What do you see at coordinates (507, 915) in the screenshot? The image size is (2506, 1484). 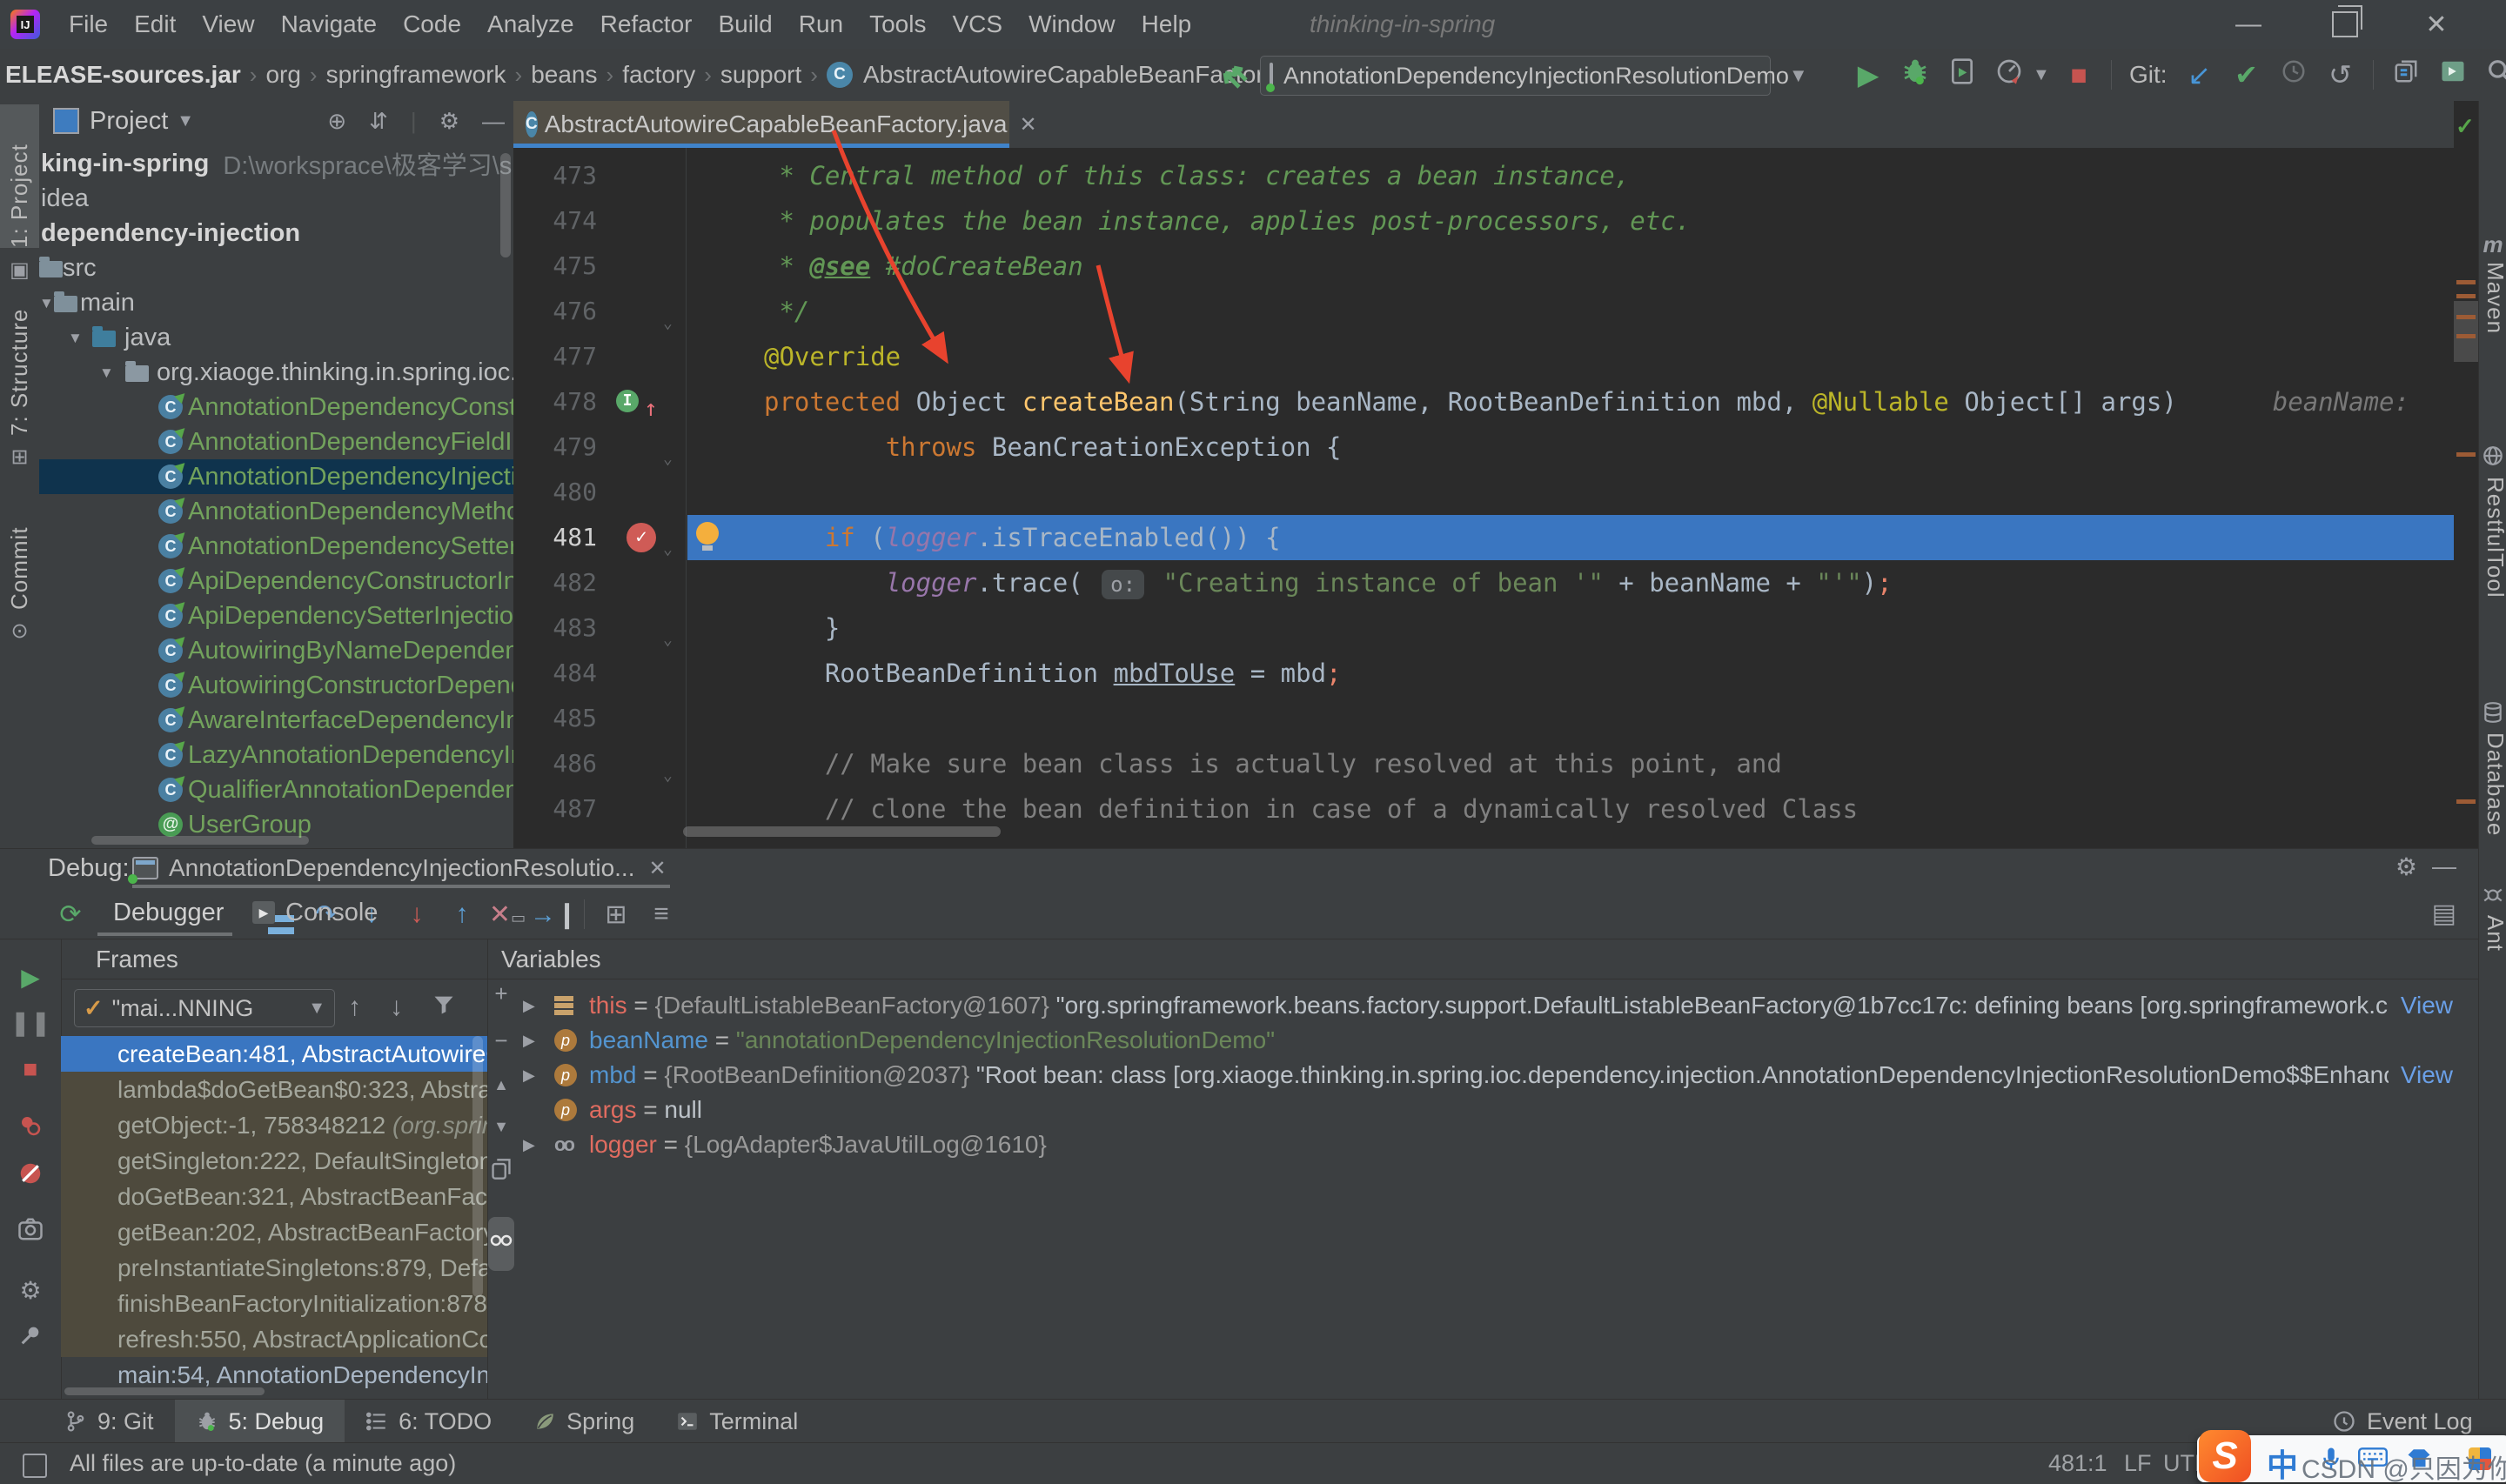 I see `drop-frame-icon: ✕▭` at bounding box center [507, 915].